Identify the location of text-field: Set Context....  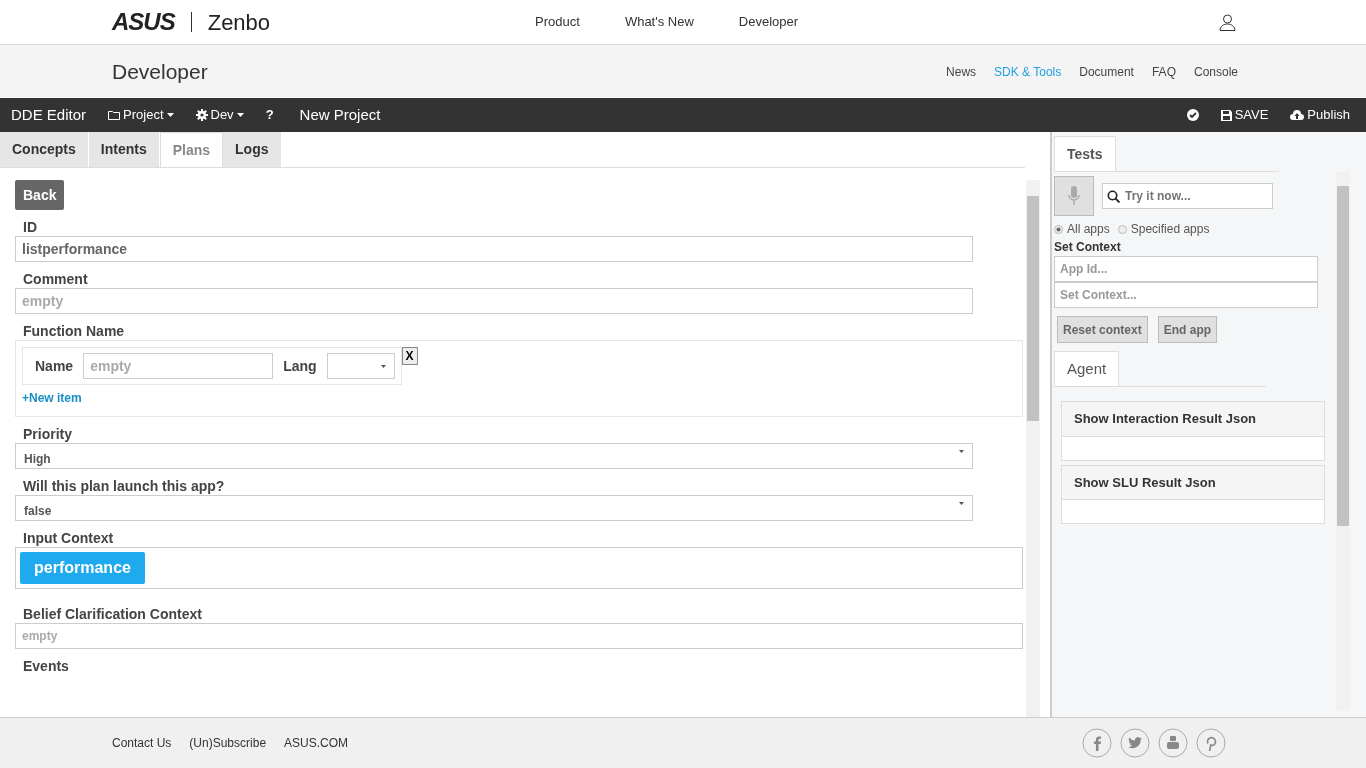
(1186, 295).